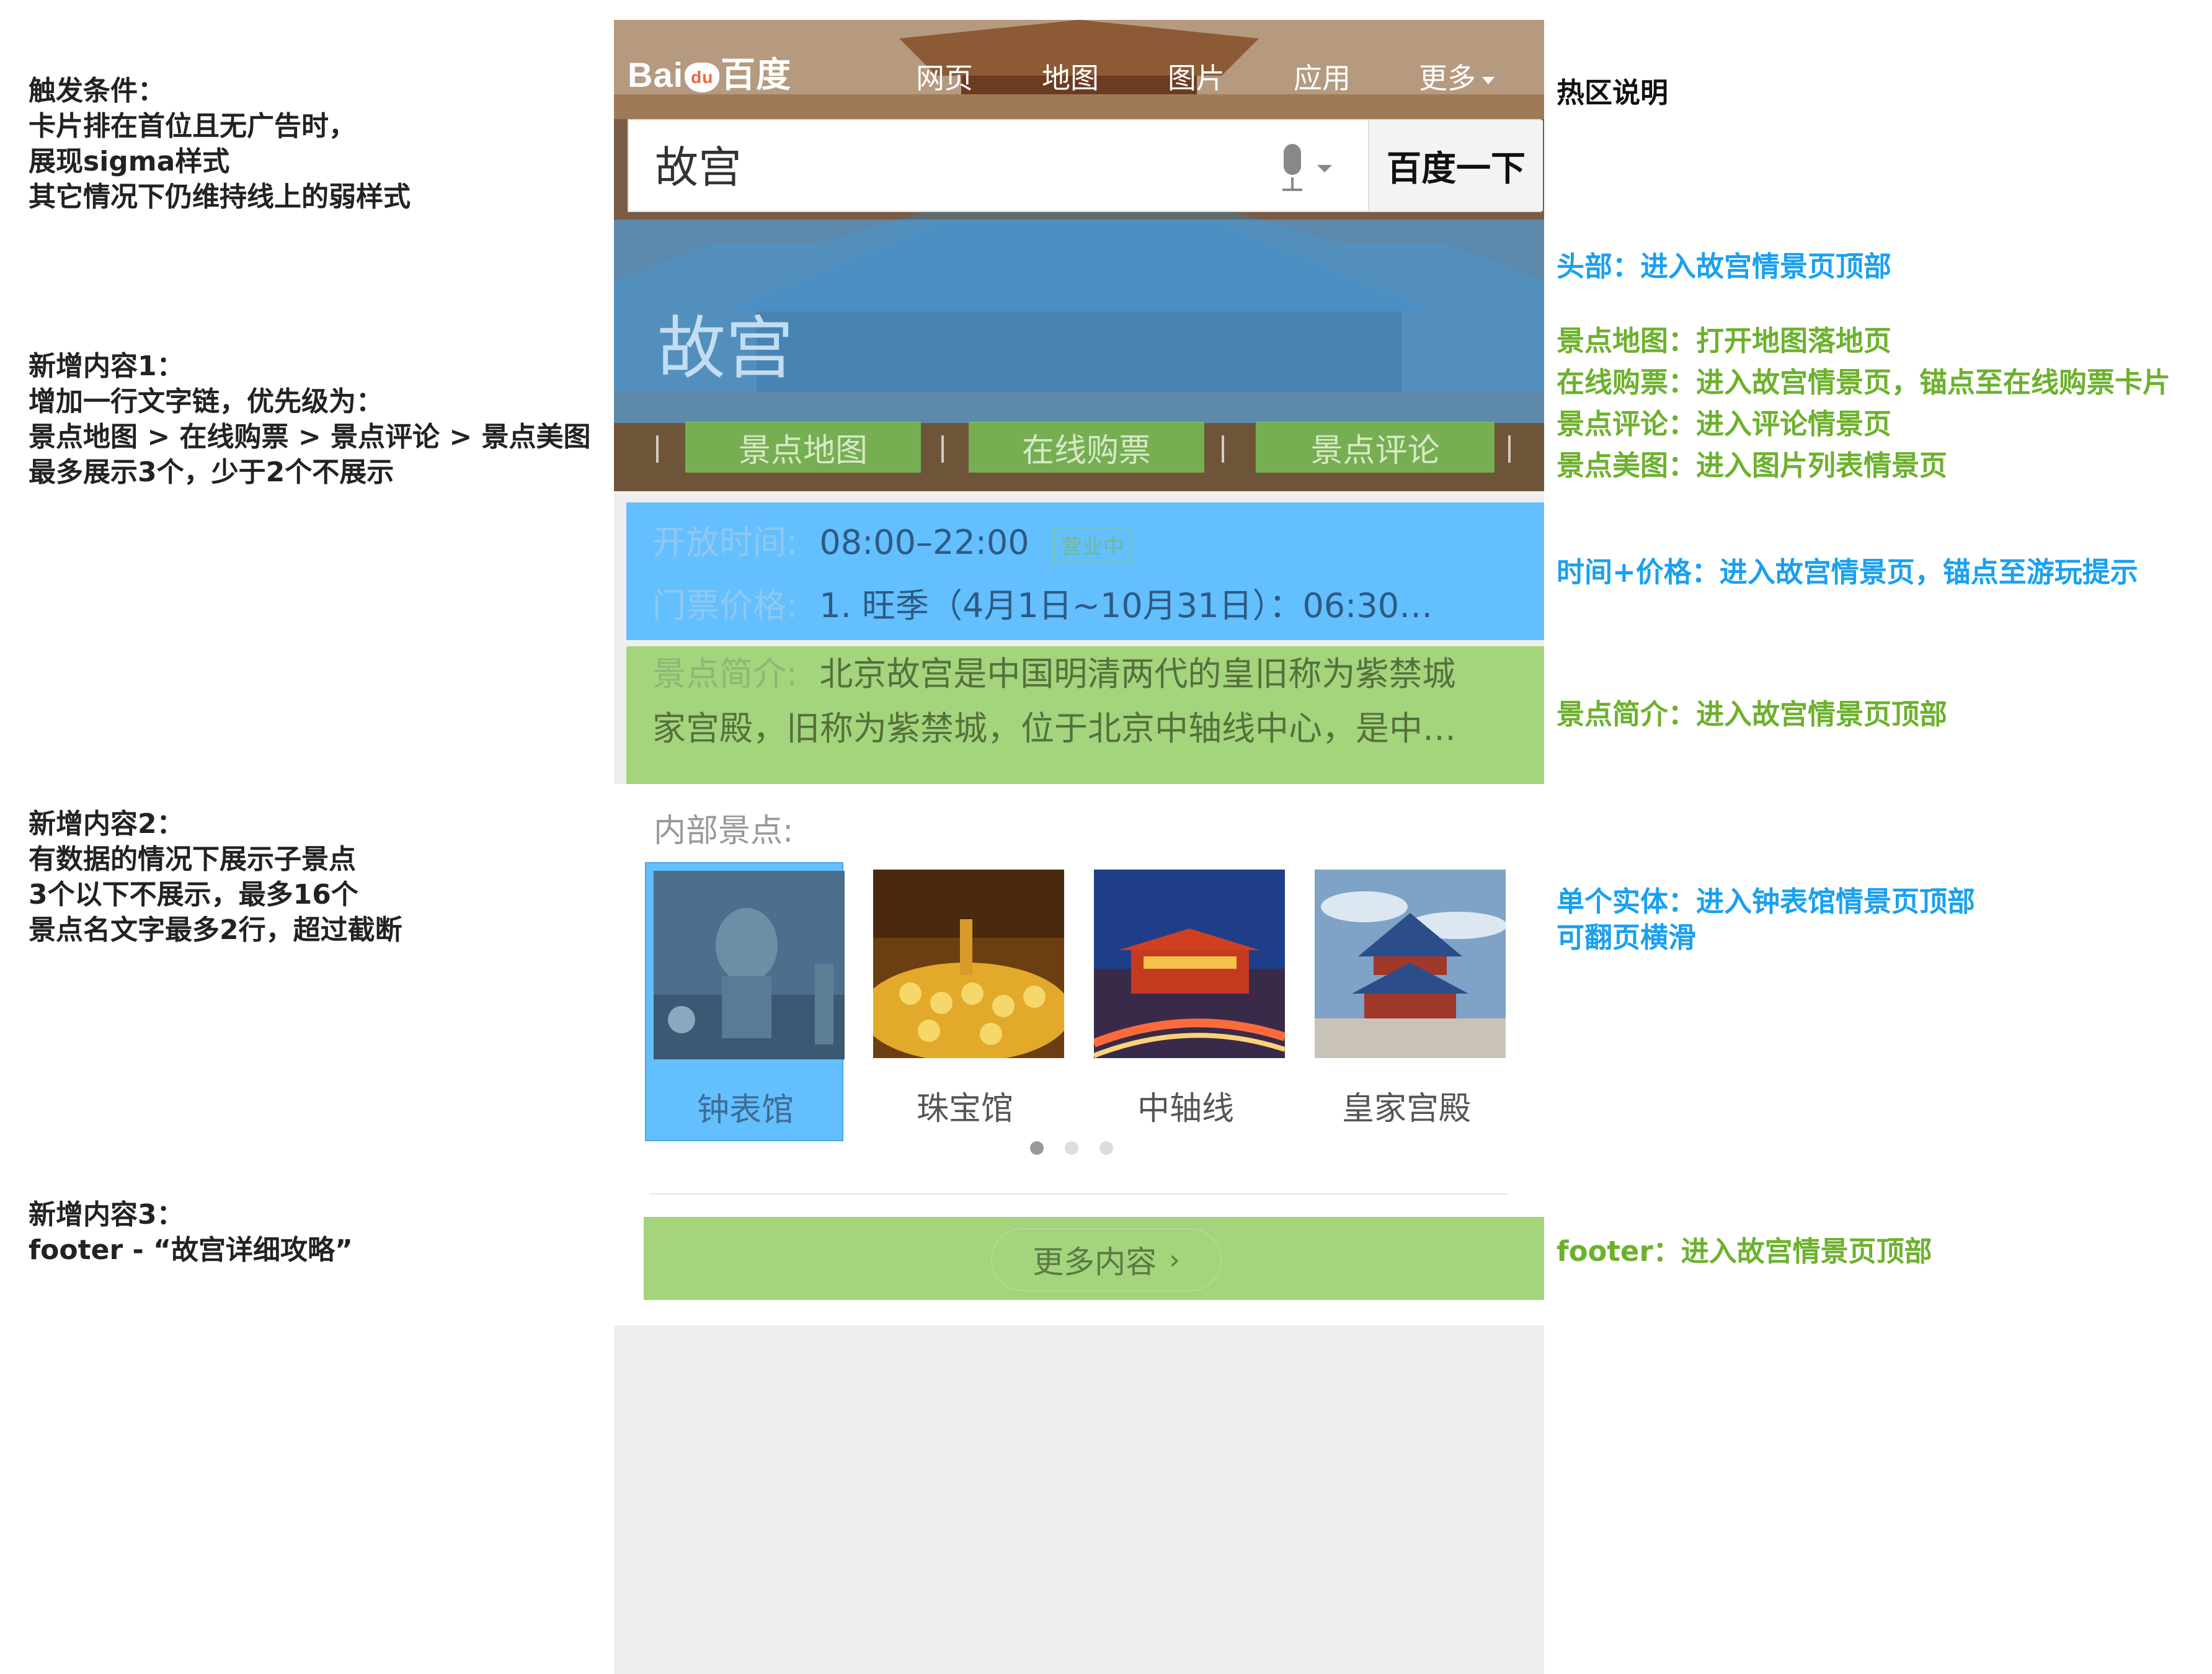  What do you see at coordinates (1095, 1262) in the screenshot?
I see `more-content-label: 更多内容` at bounding box center [1095, 1262].